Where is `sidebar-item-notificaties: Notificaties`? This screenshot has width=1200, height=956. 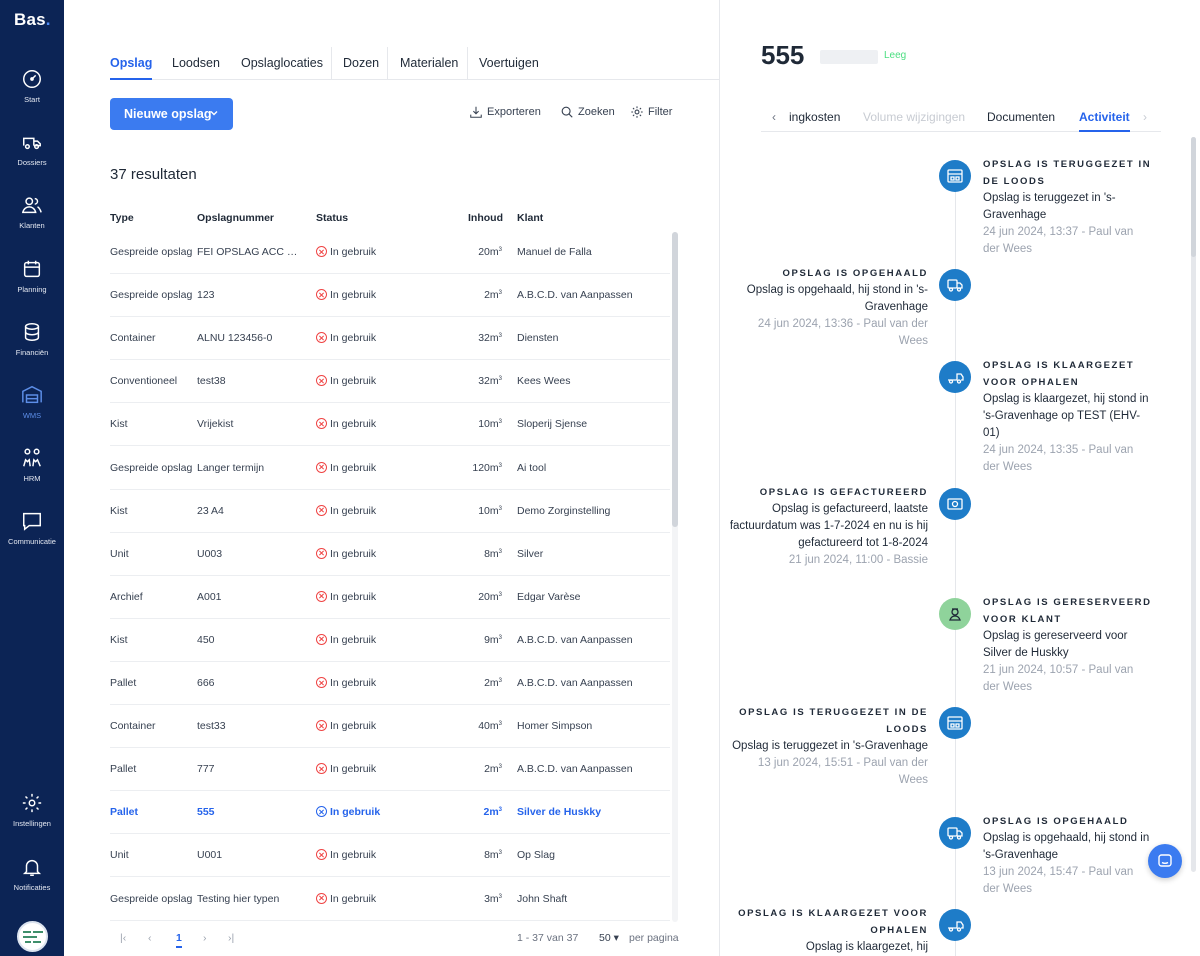 sidebar-item-notificaties: Notificaties is located at coordinates (32, 874).